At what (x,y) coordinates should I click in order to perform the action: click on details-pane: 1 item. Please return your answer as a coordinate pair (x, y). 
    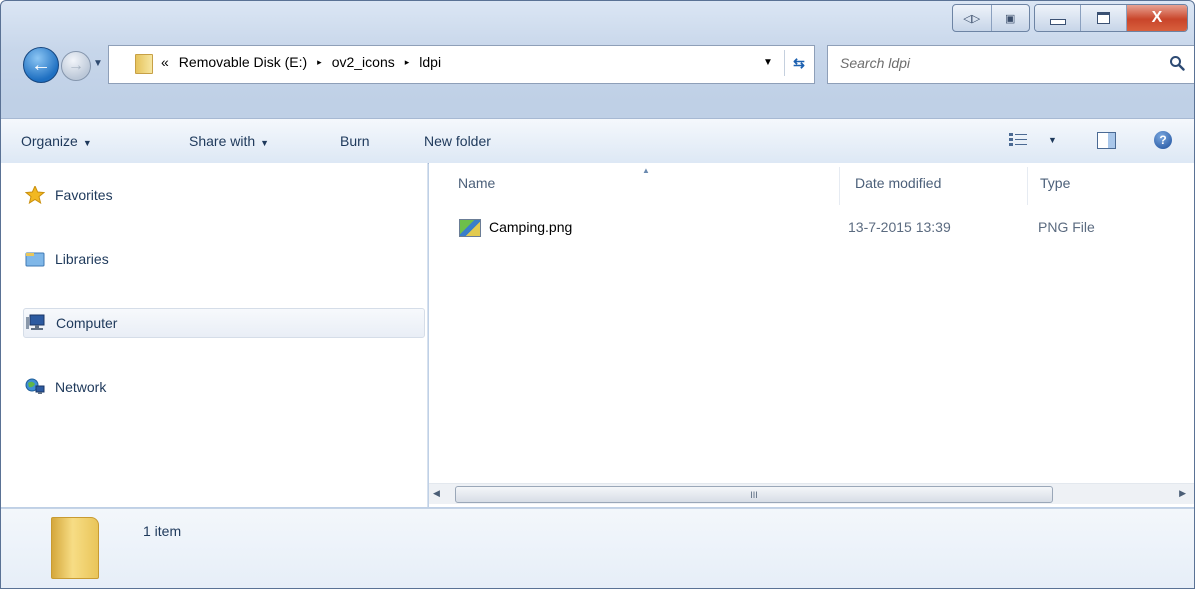
    Looking at the image, I should click on (597, 548).